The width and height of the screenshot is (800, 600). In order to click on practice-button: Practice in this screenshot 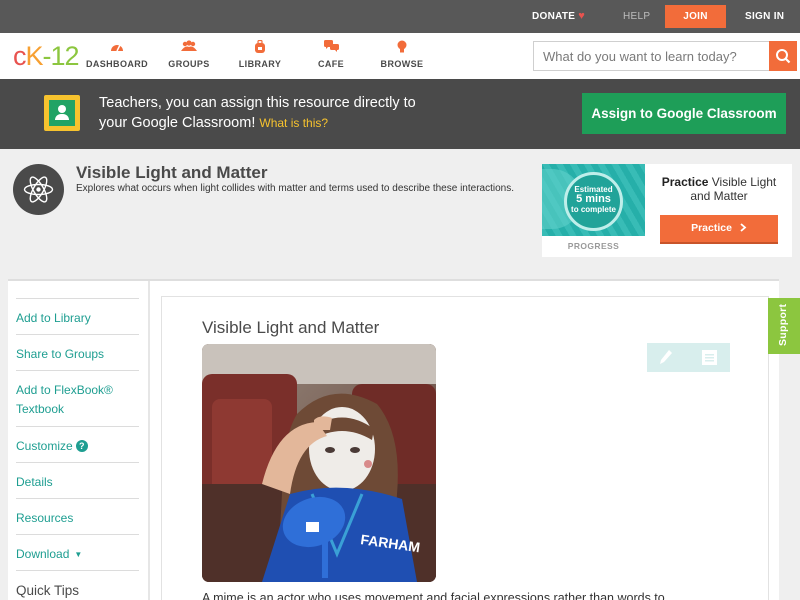, I will do `click(719, 229)`.